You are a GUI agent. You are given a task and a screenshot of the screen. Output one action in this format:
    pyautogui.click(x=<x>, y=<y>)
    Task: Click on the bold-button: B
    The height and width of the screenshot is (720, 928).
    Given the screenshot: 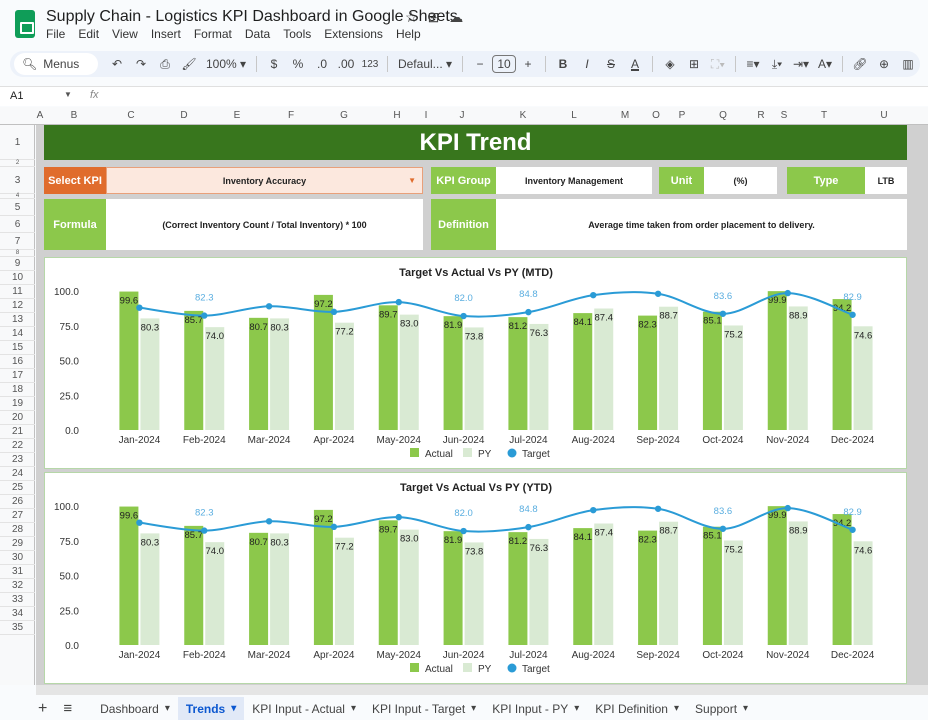 What is the action you would take?
    pyautogui.click(x=563, y=64)
    